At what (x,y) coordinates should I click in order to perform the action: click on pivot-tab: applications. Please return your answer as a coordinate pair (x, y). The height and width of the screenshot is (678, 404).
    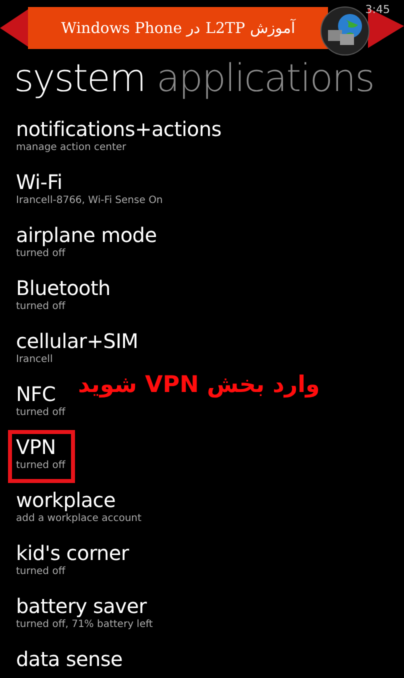
    Looking at the image, I should click on (265, 78).